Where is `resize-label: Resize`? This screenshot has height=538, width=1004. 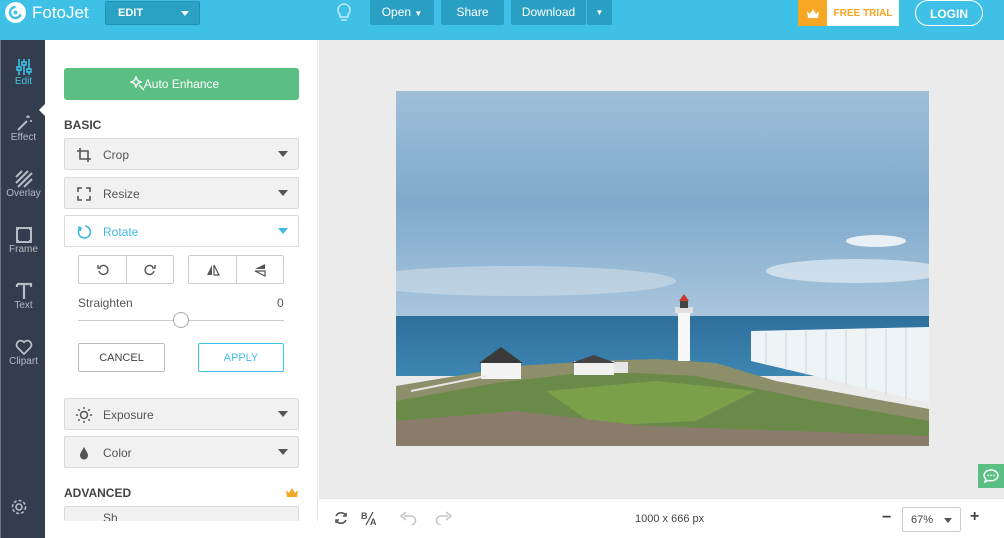
resize-label: Resize is located at coordinates (121, 194).